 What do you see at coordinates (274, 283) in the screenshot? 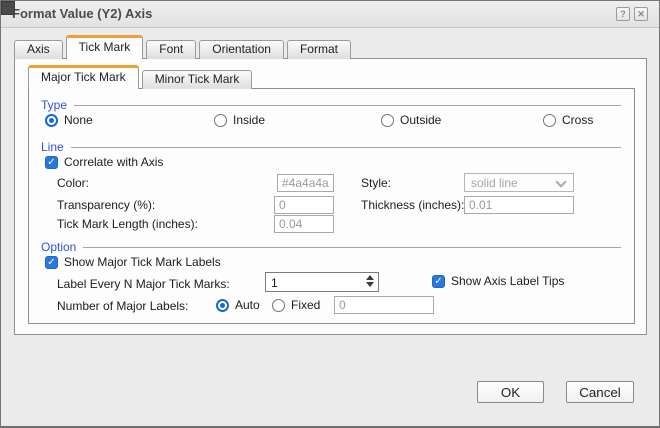
I see `label-every-n-value: 1` at bounding box center [274, 283].